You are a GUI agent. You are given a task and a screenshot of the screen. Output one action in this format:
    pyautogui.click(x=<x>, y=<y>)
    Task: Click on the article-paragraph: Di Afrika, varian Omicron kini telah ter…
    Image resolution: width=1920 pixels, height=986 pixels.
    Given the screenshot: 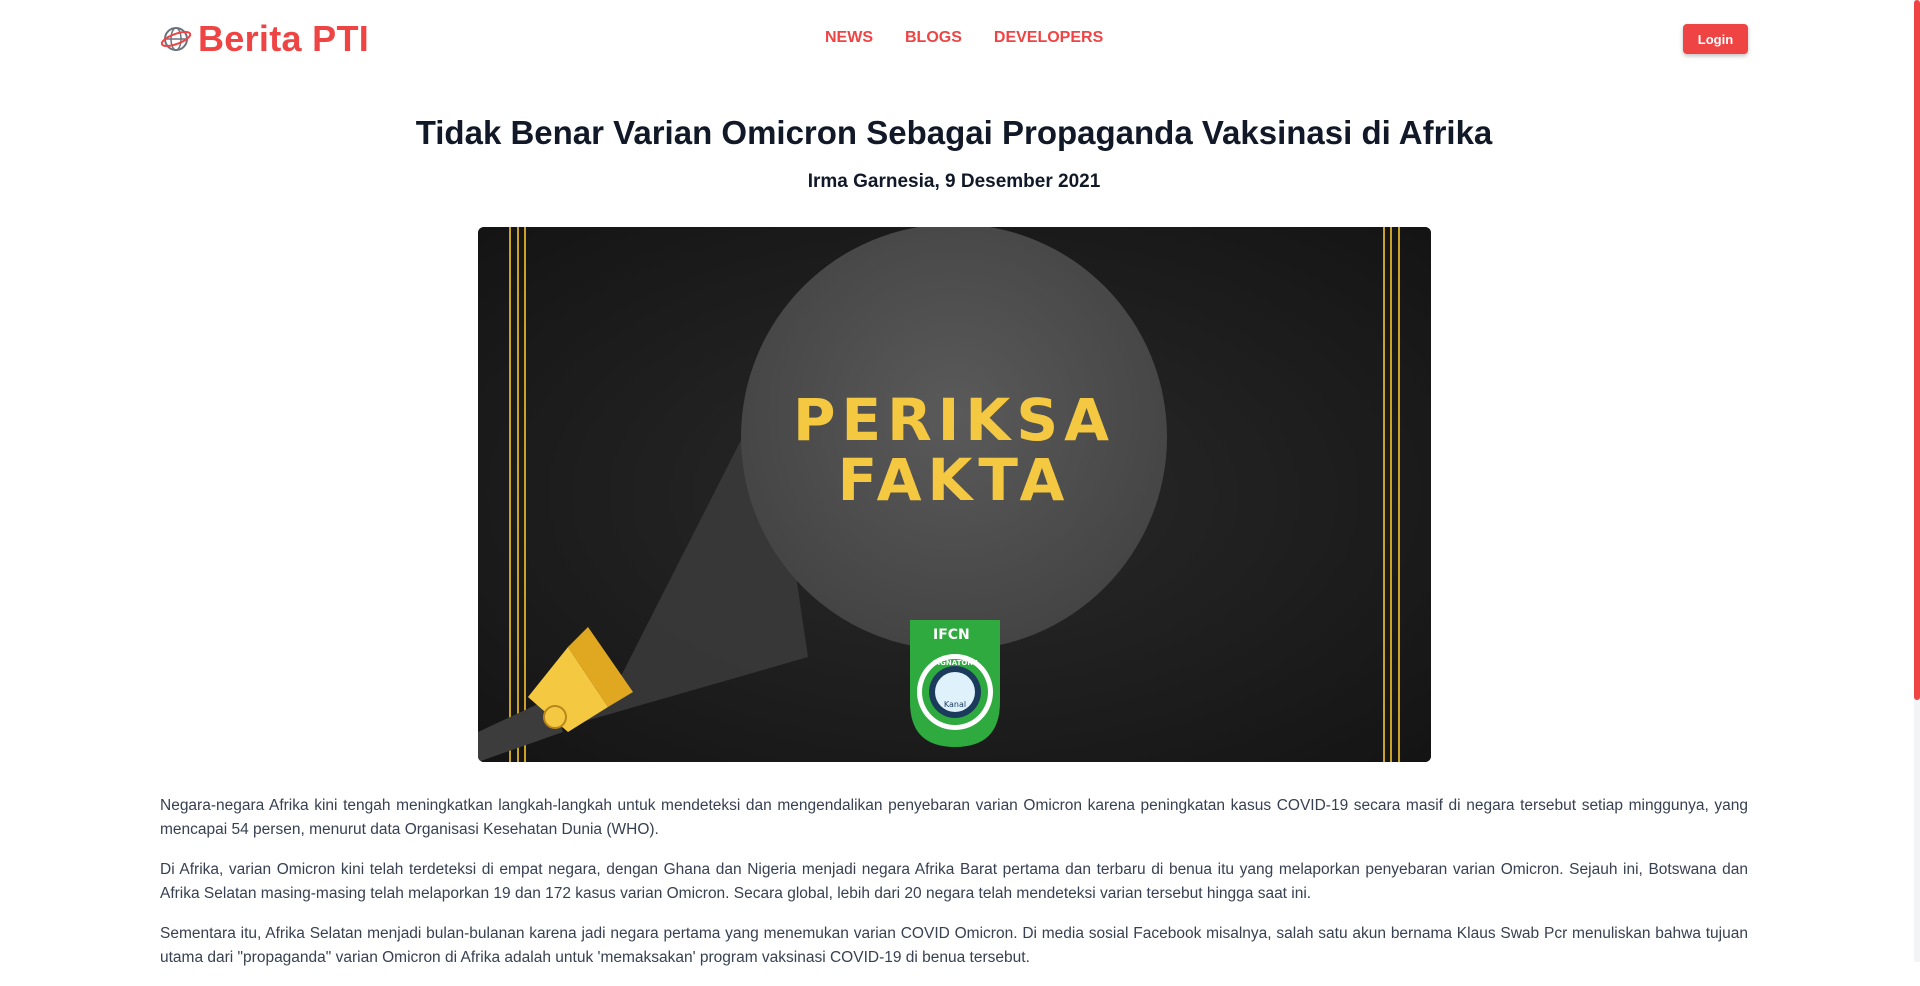 What is the action you would take?
    pyautogui.click(x=954, y=881)
    